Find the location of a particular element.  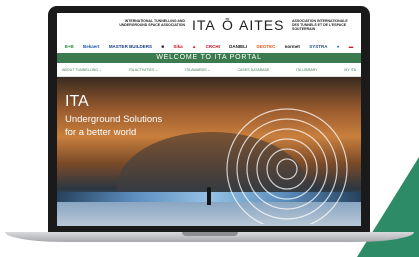

nav-item-ita-activities: ITA ACTIVITIES ⌄ is located at coordinates (144, 70).